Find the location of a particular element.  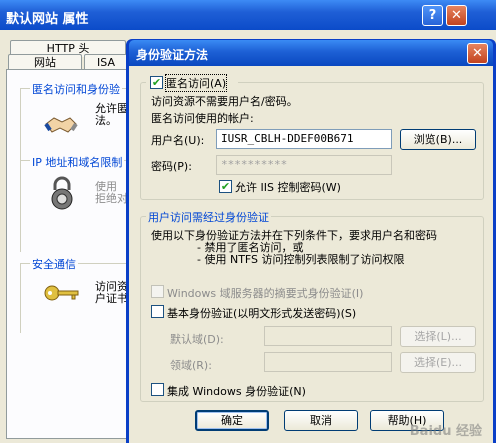

digest-auth-checkbox is located at coordinates (157, 291).